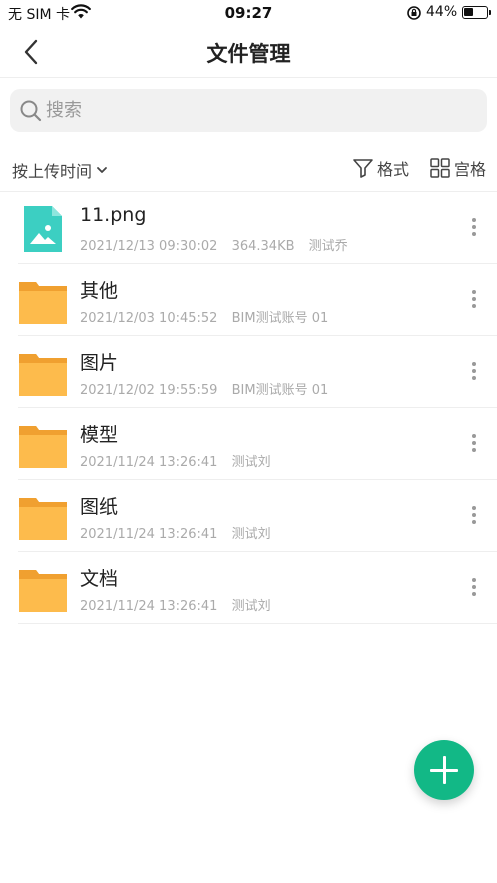 This screenshot has height=883, width=497. Describe the element at coordinates (476, 12) in the screenshot. I see `battery-icon` at that location.